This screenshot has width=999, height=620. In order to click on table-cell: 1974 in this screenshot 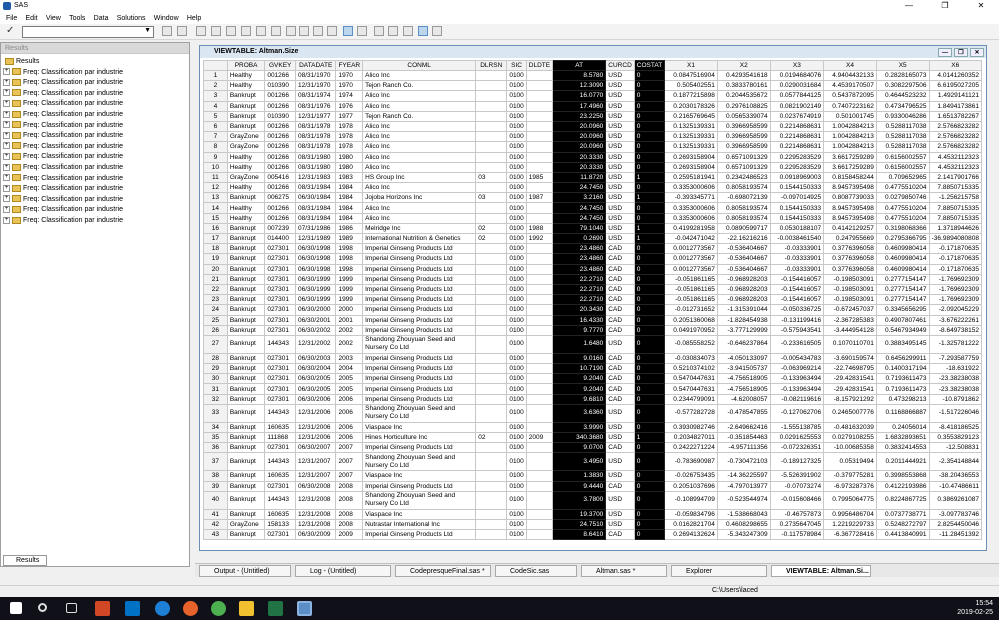, I will do `click(349, 96)`.